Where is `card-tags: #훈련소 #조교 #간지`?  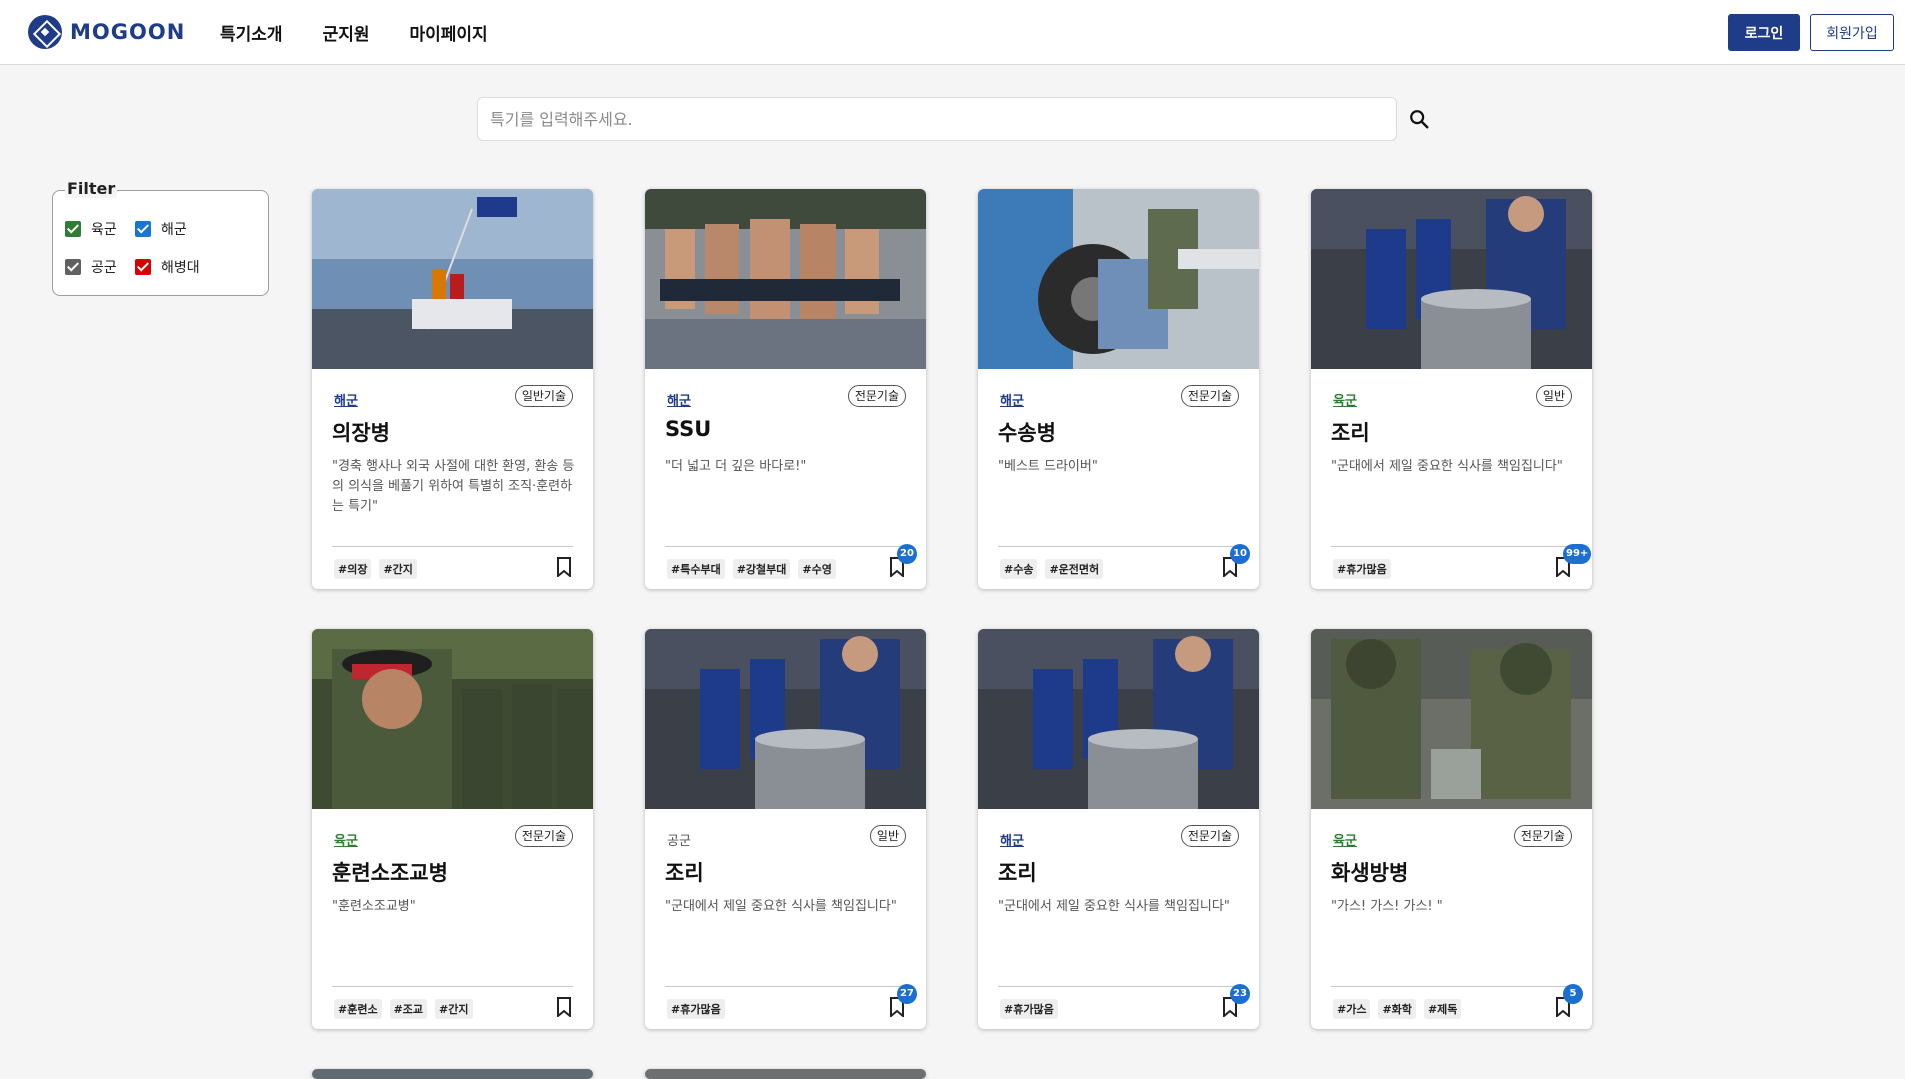 card-tags: #훈련소 #조교 #간지 is located at coordinates (403, 1009).